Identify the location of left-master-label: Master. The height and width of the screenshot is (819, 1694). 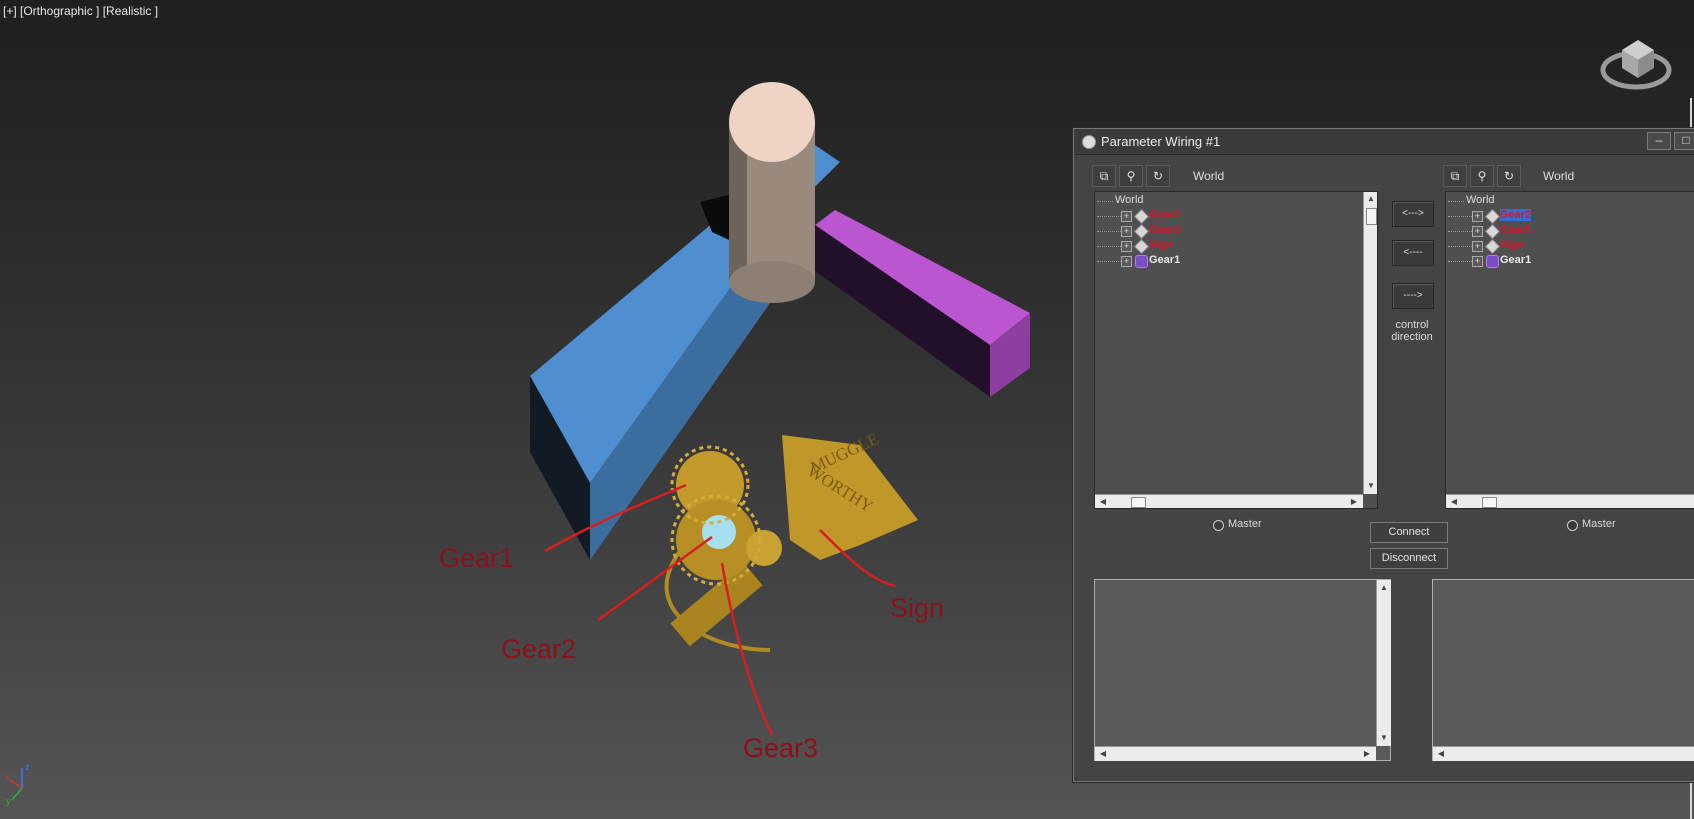
(1245, 524).